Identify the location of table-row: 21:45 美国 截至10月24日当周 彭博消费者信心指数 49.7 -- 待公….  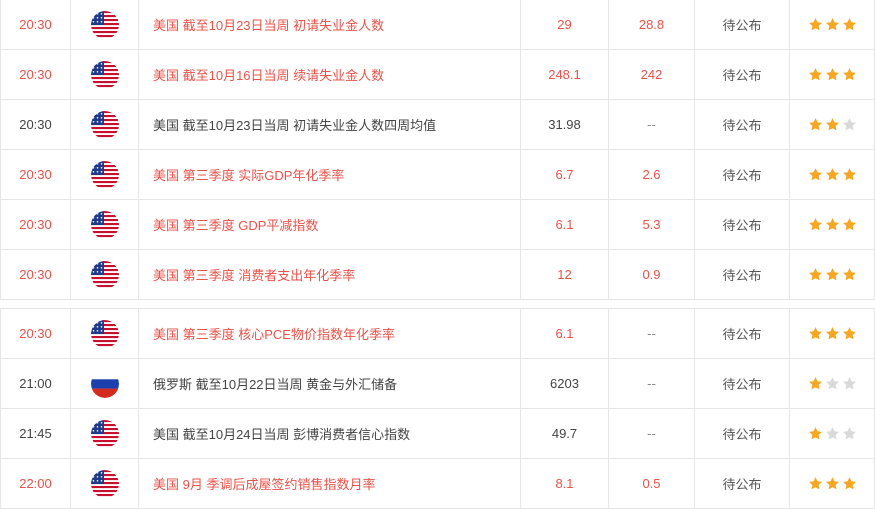
(437, 434).